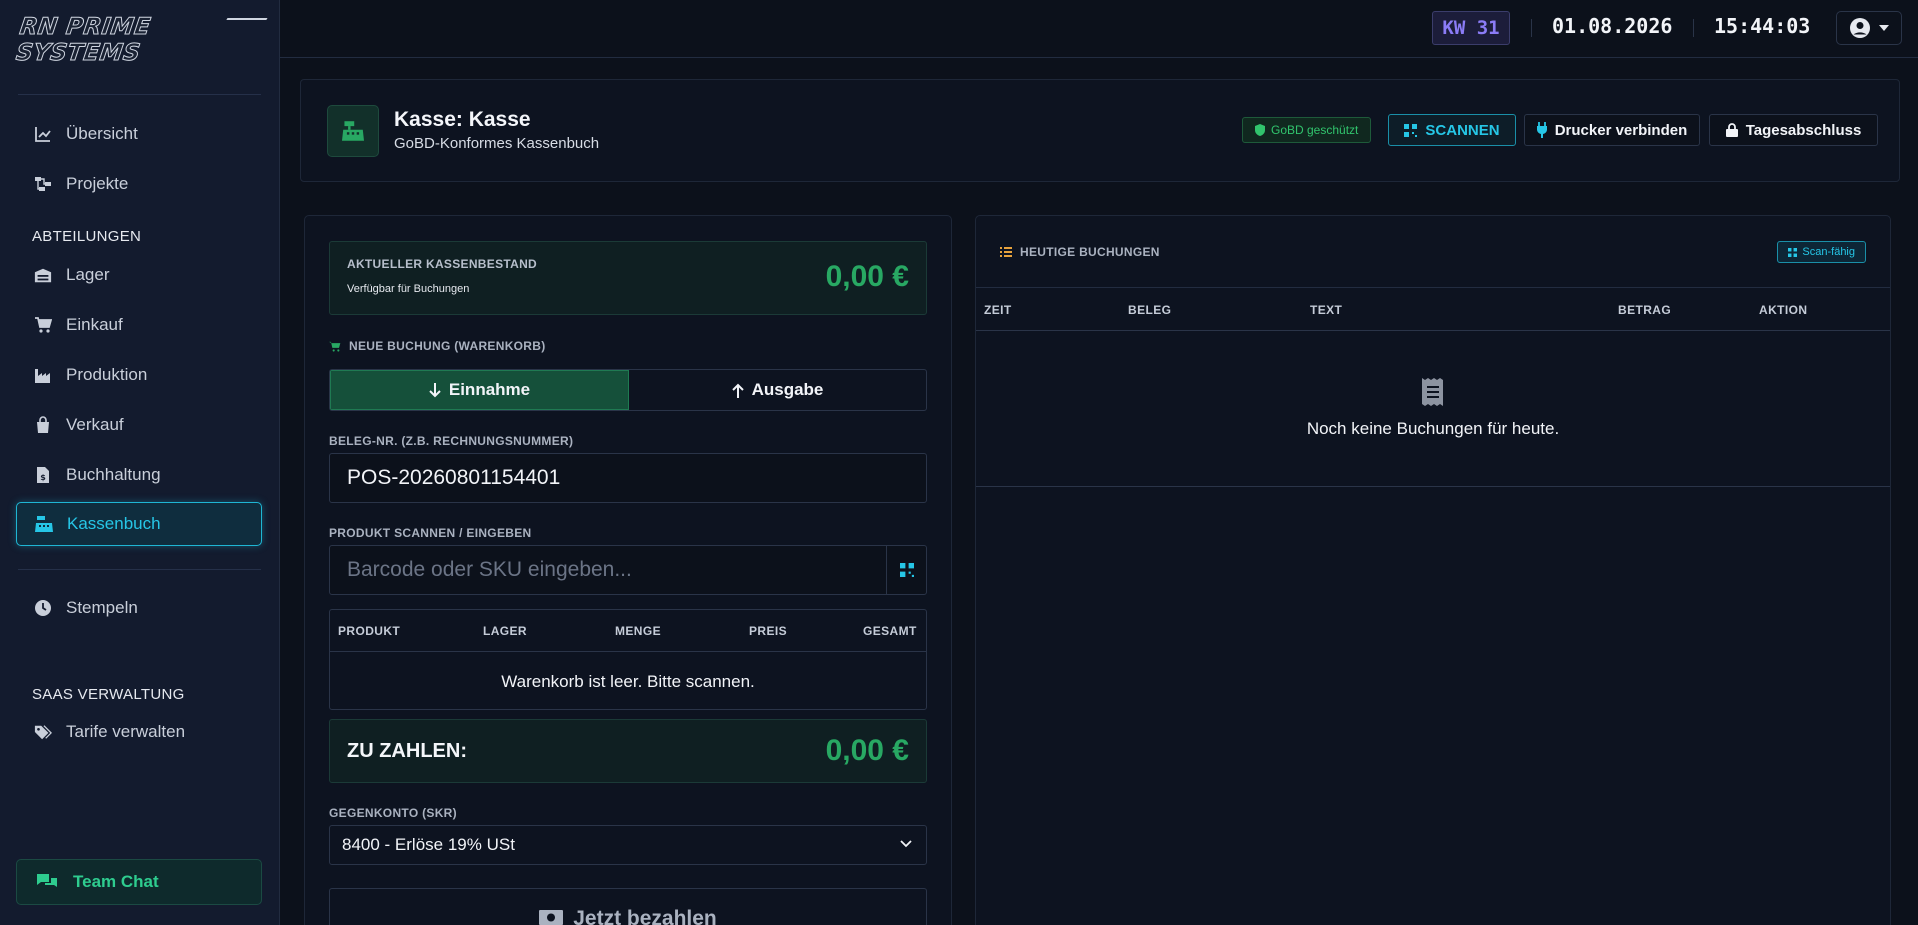 The image size is (1918, 925). I want to click on sidebar-item-stempeln: Stempeln, so click(139, 608).